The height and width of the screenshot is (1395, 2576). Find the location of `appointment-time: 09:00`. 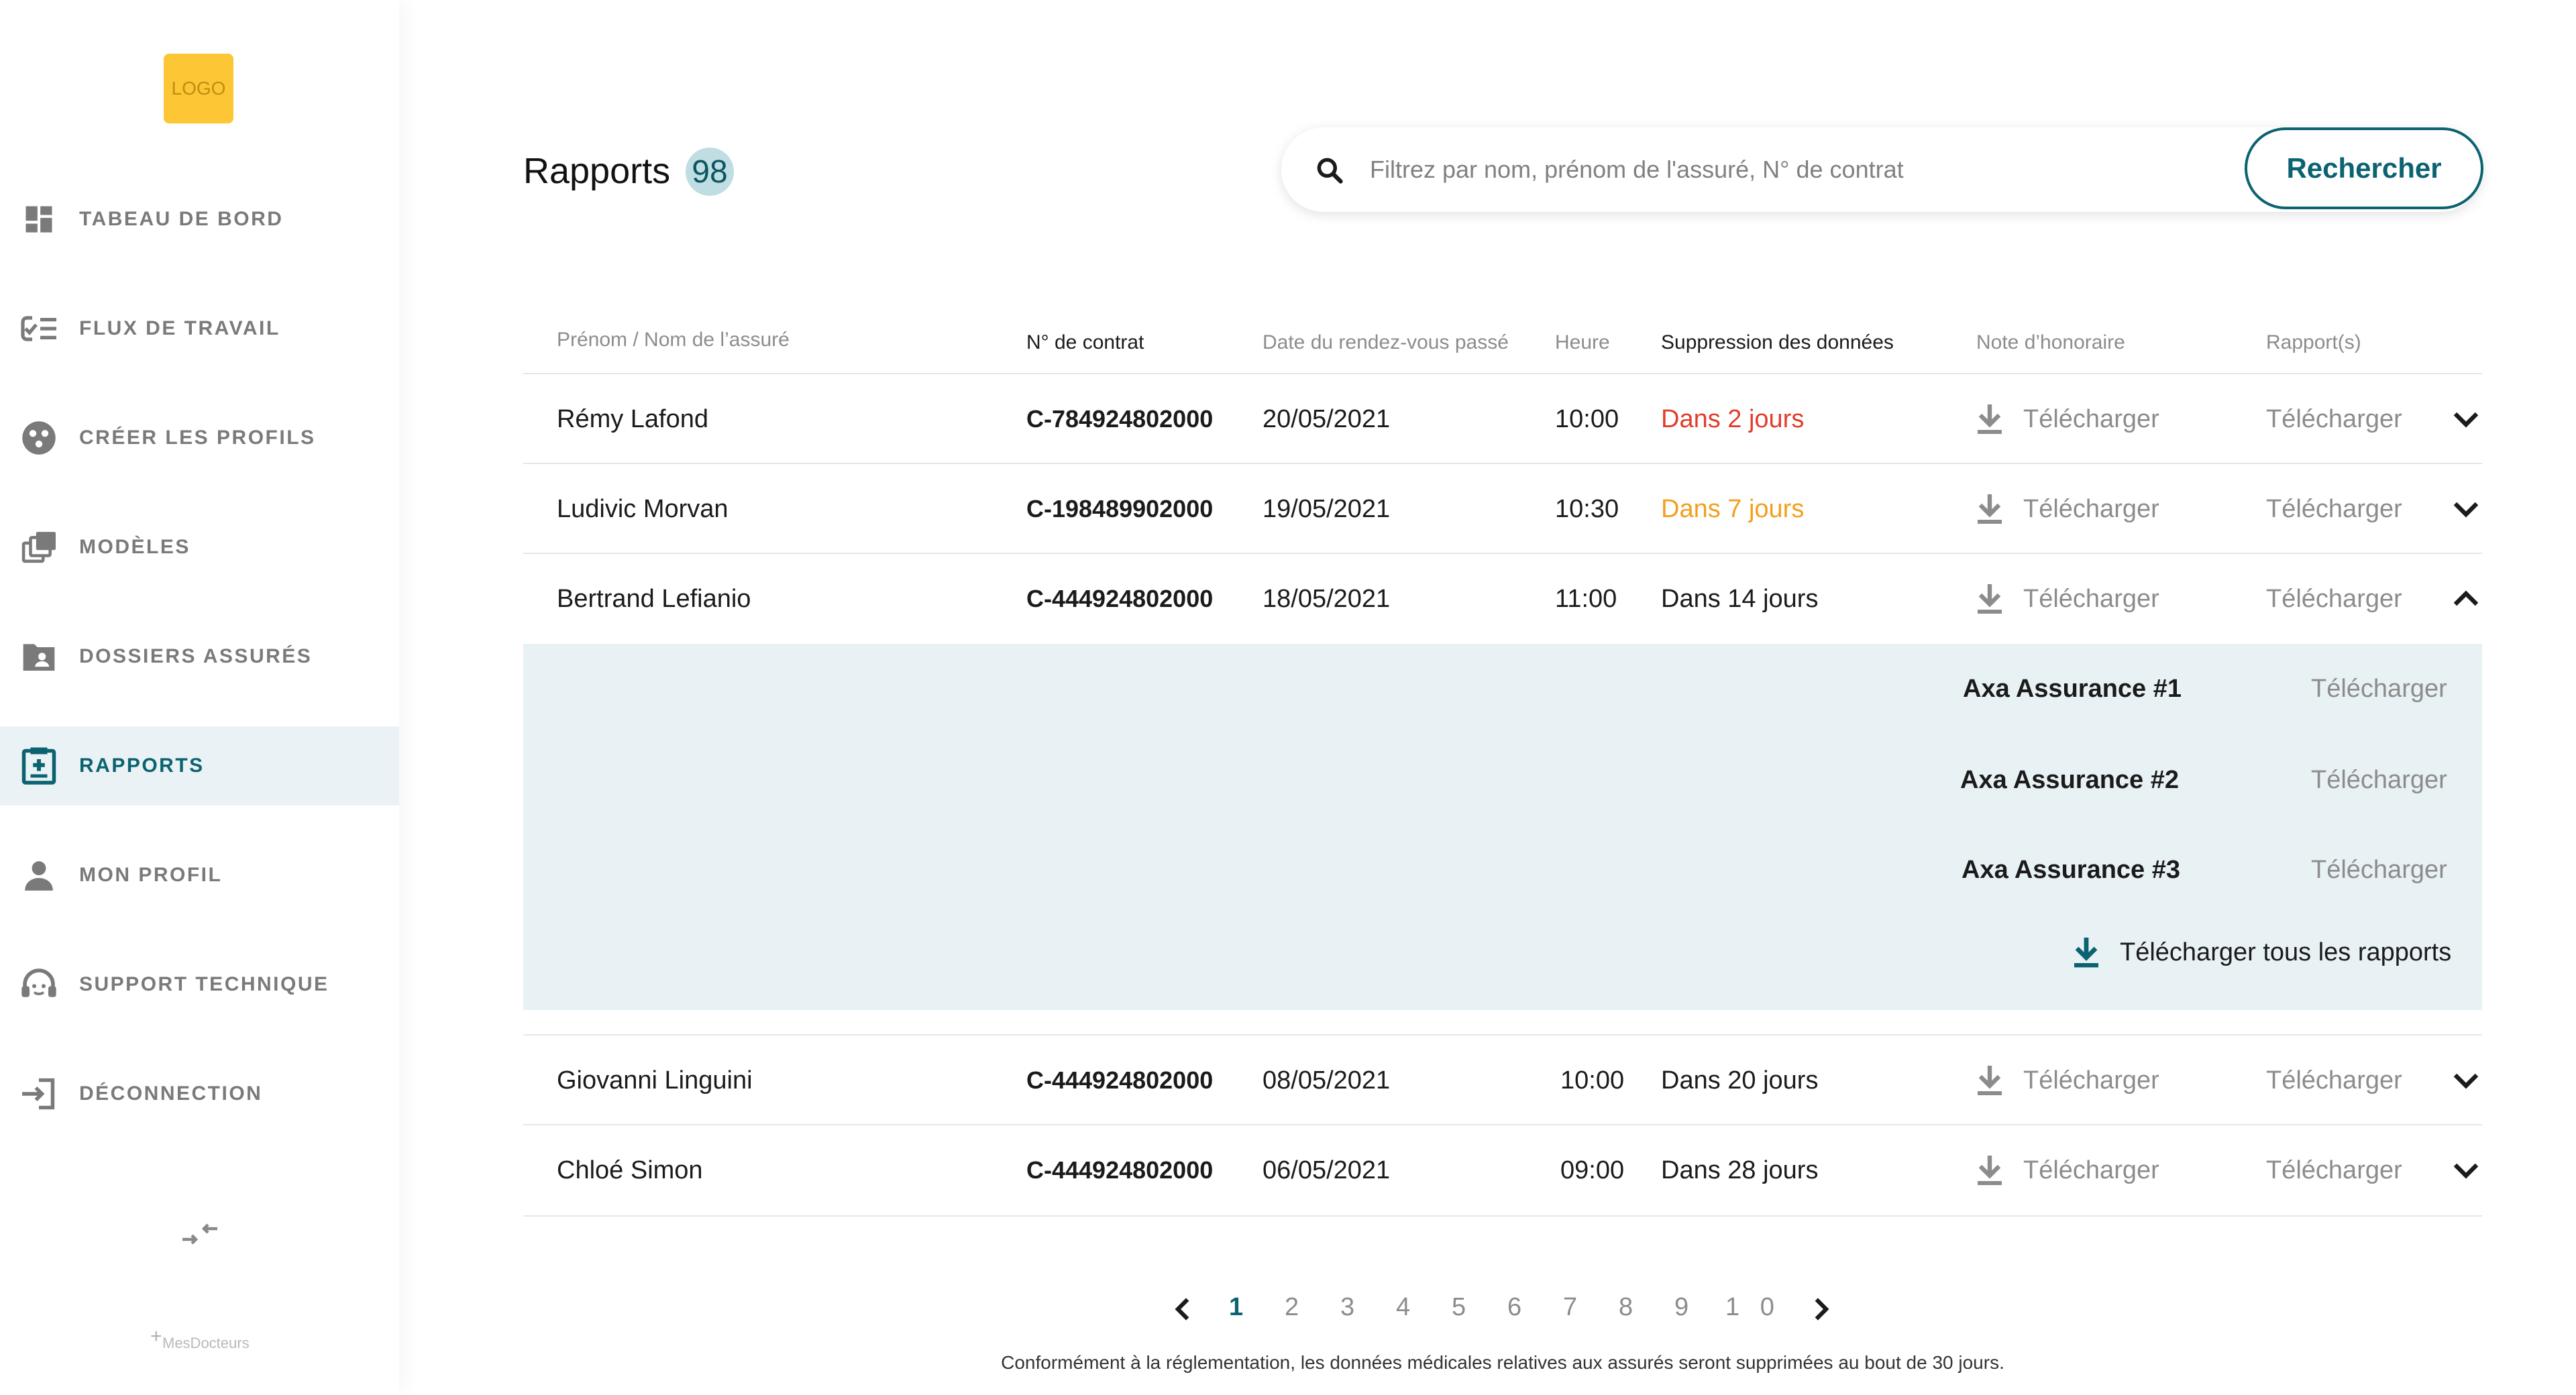

appointment-time: 09:00 is located at coordinates (1592, 1170).